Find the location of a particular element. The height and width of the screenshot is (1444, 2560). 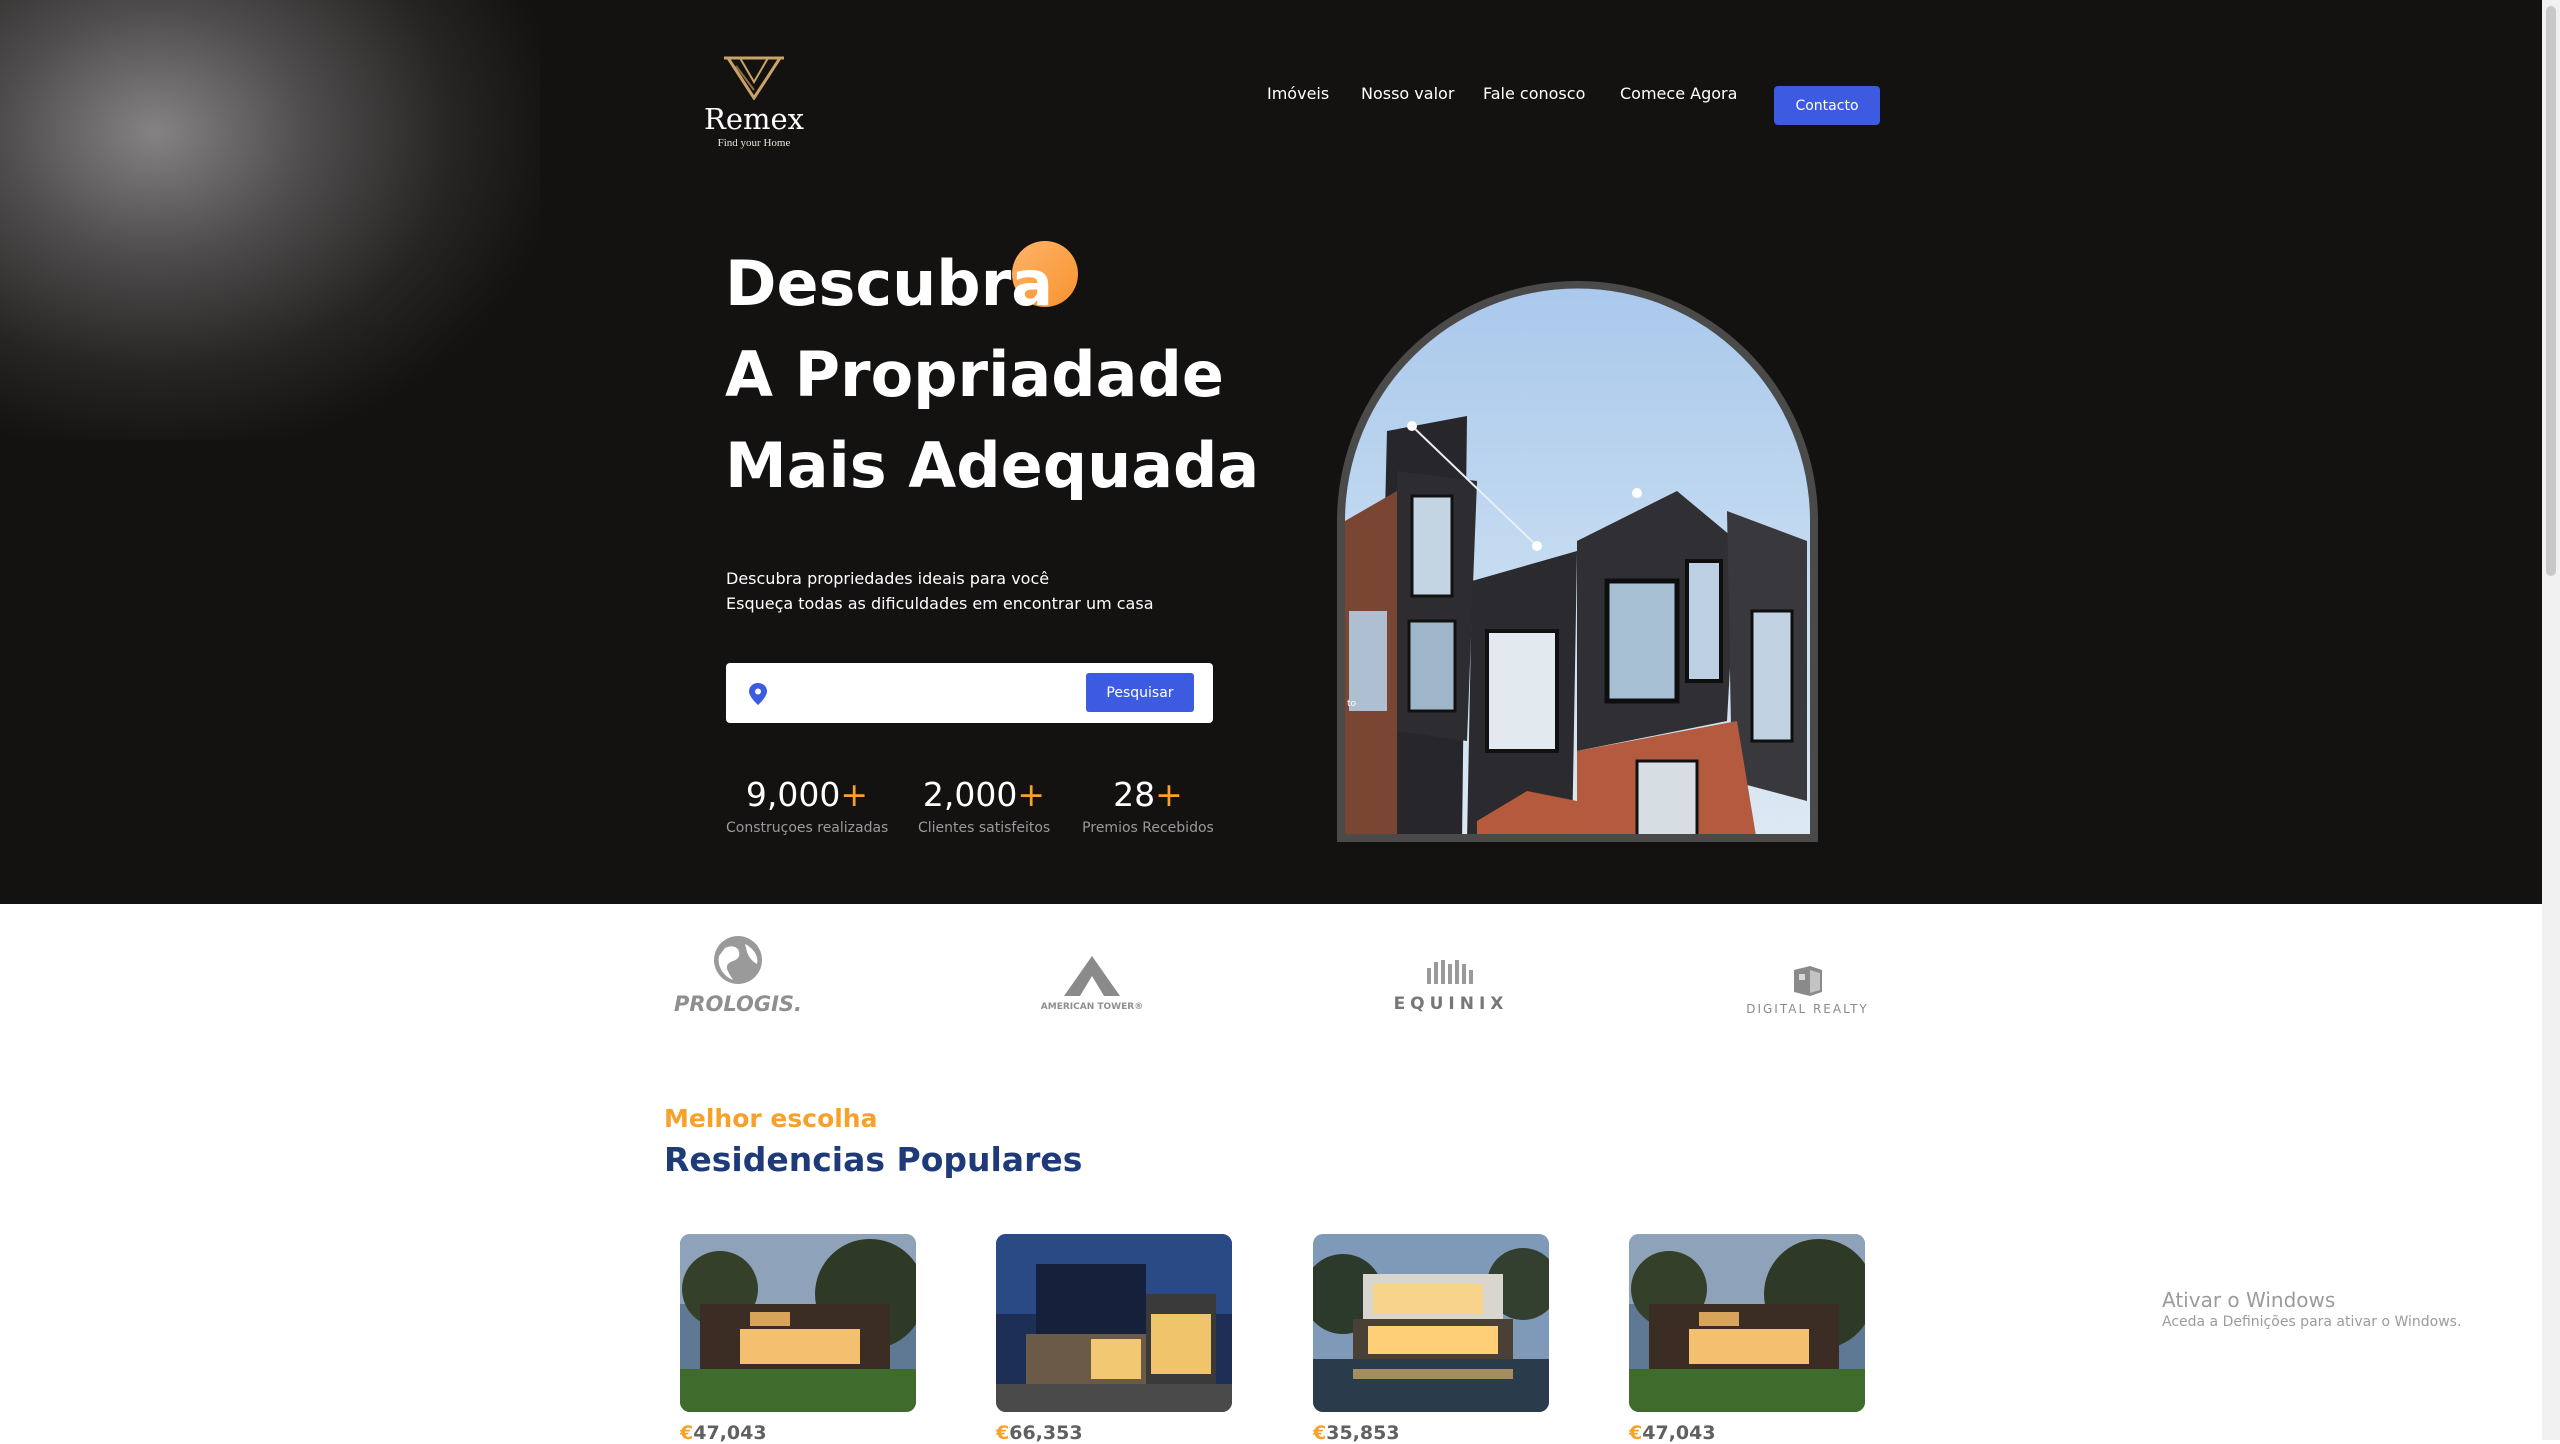

globe-icon is located at coordinates (738, 960).